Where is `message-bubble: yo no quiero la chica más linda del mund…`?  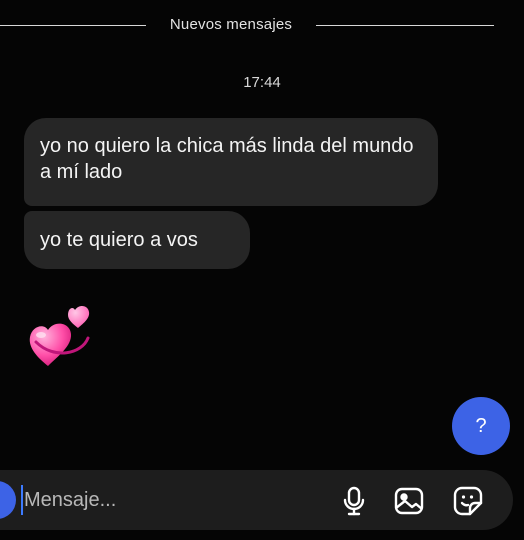 message-bubble: yo no quiero la chica más linda del mund… is located at coordinates (231, 162).